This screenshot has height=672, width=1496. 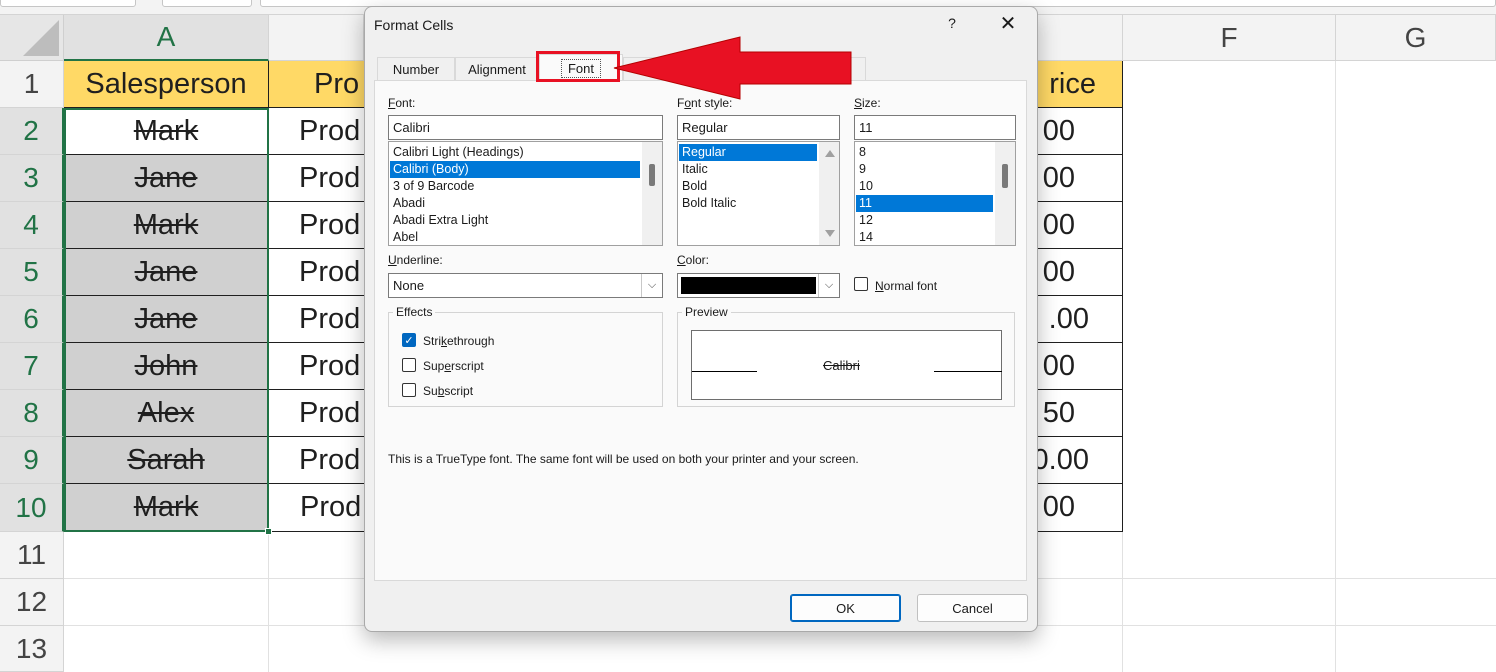 I want to click on effects-title: Effects, so click(x=414, y=312).